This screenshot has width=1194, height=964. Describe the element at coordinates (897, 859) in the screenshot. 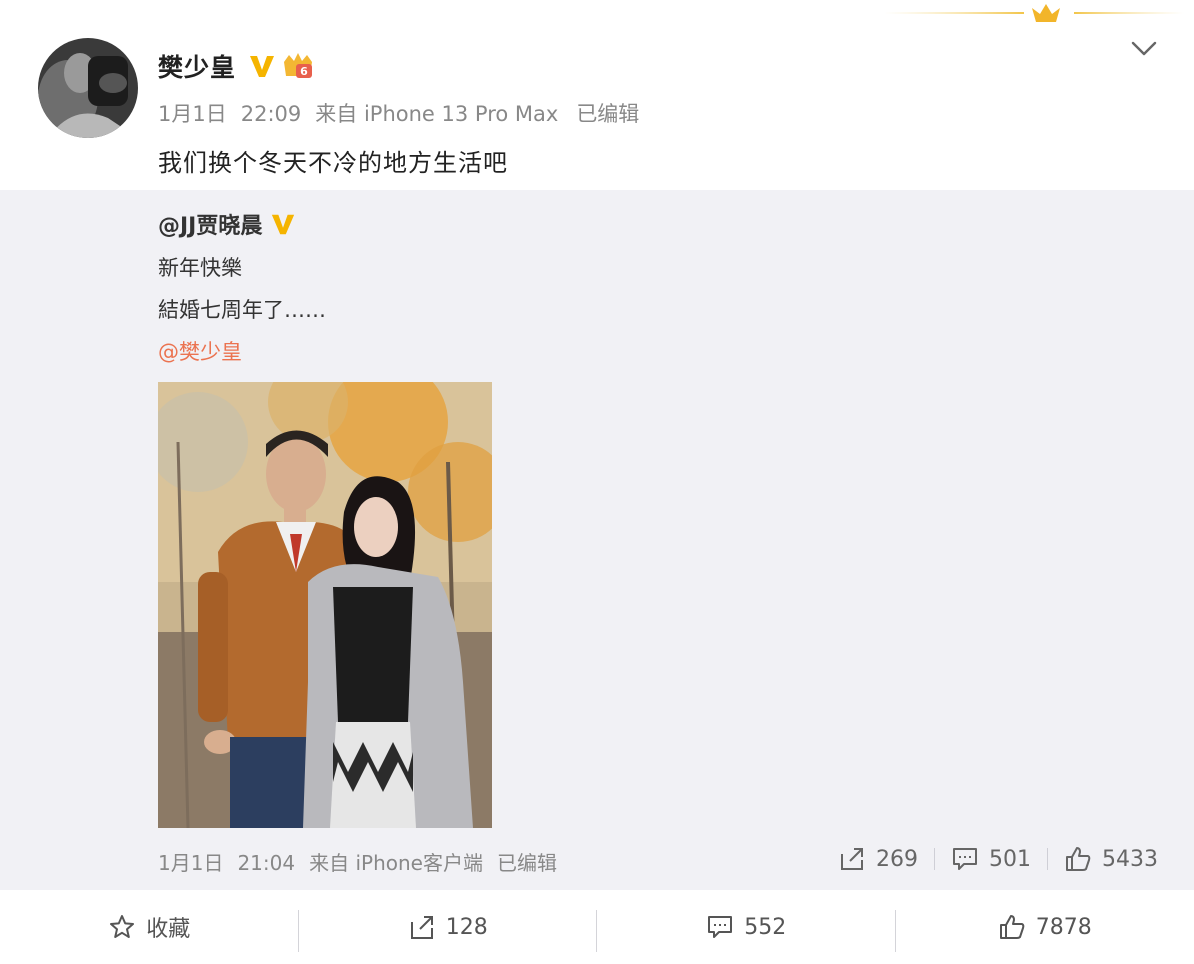

I see `repost-stat-reposts-count: 269` at that location.